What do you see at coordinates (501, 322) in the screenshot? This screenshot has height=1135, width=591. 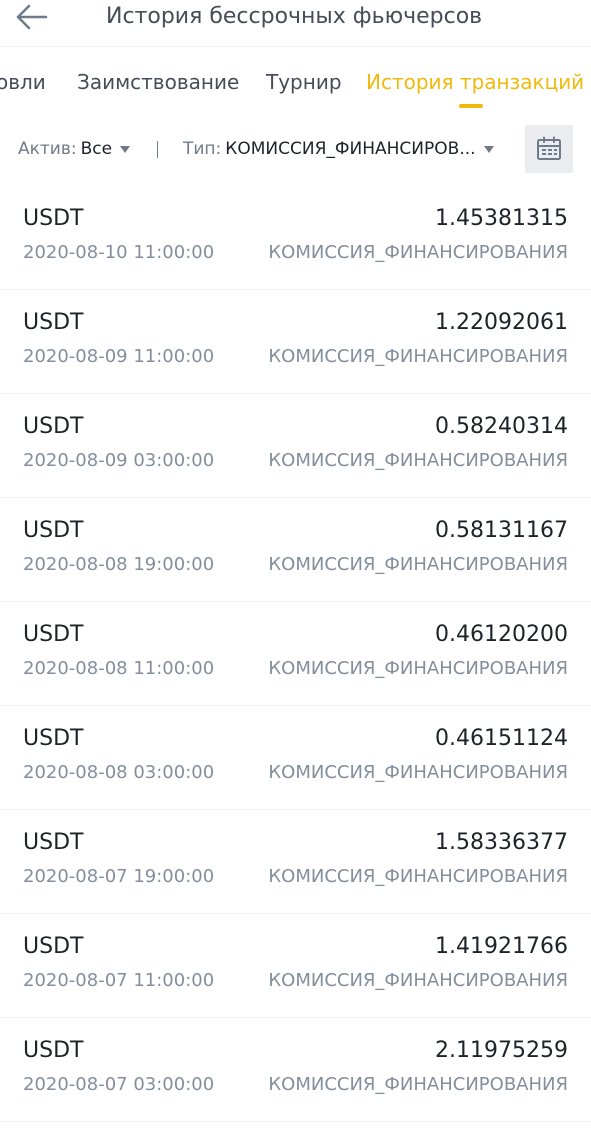 I see `amount: 1.22092061` at bounding box center [501, 322].